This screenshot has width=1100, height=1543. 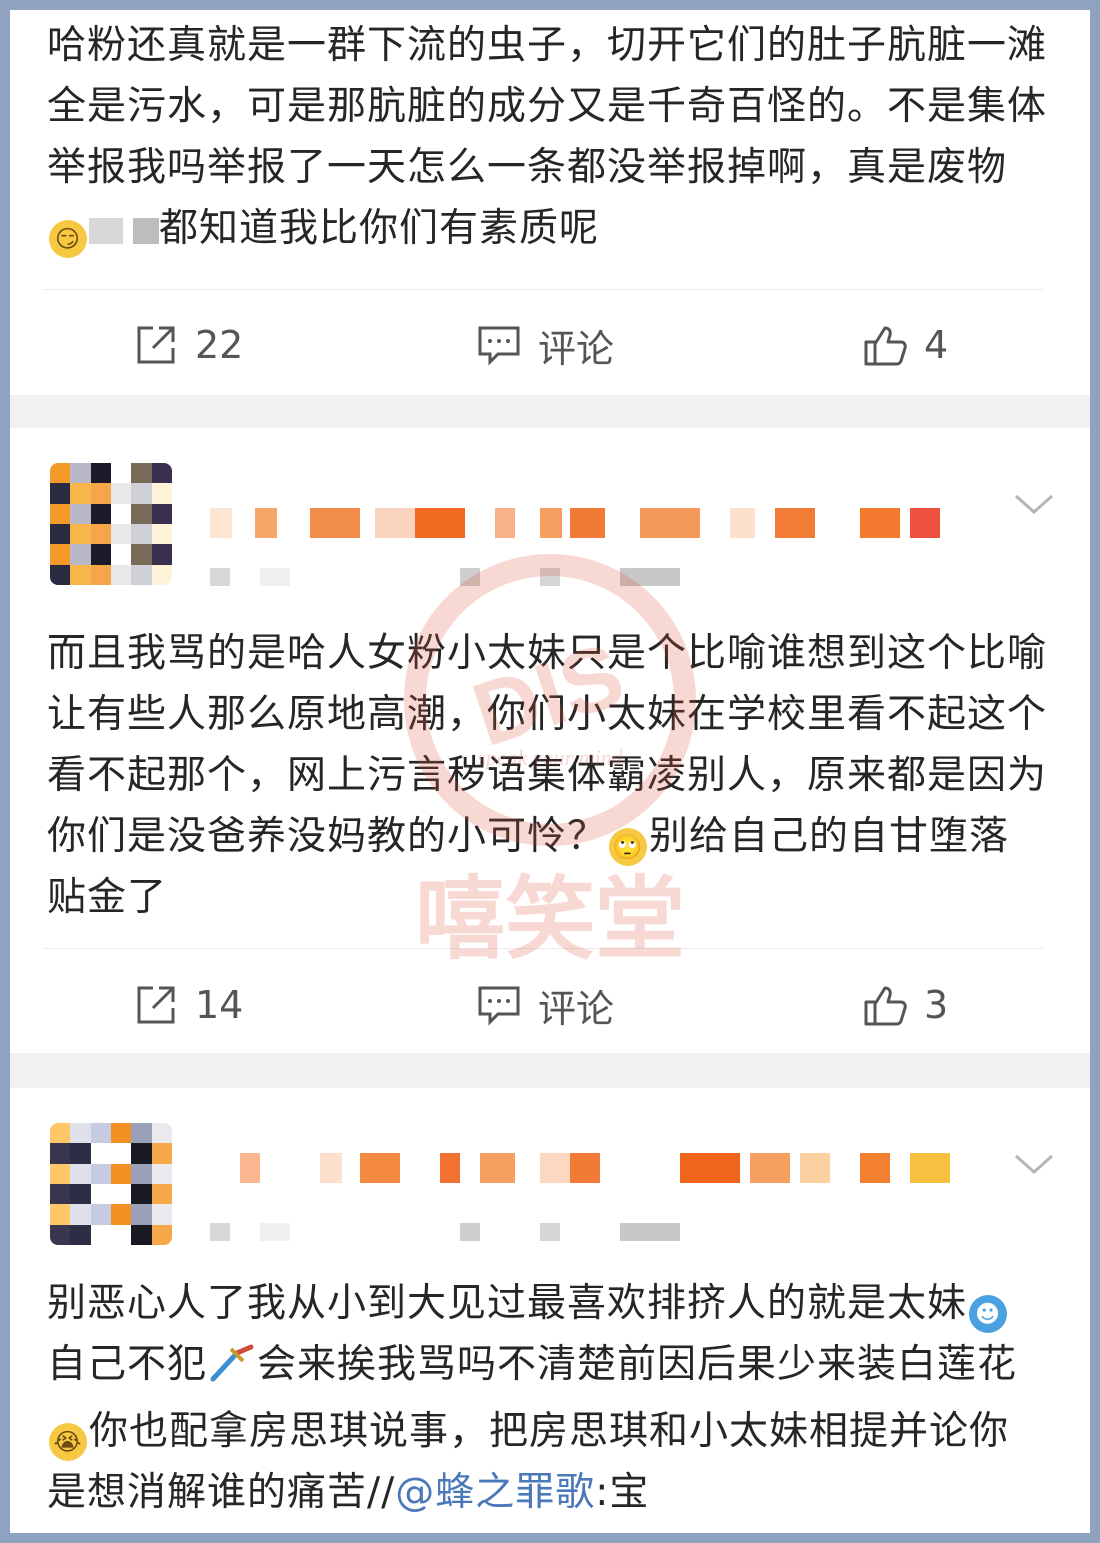 I want to click on repost-count: 14, so click(x=219, y=1005).